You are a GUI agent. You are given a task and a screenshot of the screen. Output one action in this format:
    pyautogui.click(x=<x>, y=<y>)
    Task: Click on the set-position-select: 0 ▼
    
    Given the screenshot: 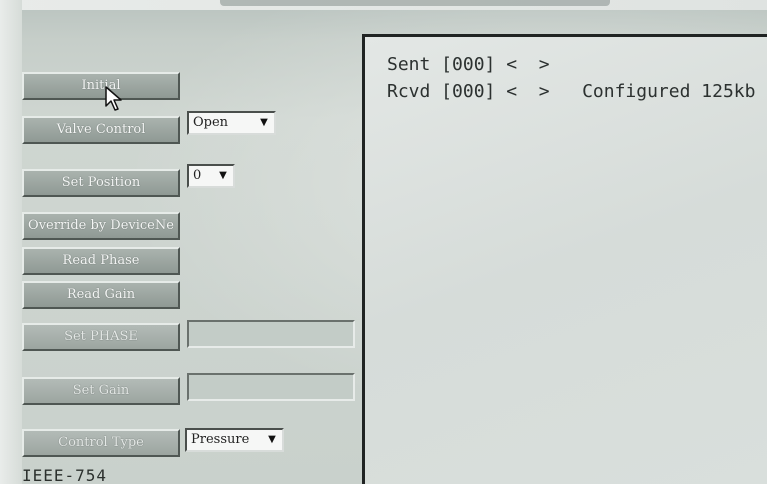 What is the action you would take?
    pyautogui.click(x=211, y=176)
    